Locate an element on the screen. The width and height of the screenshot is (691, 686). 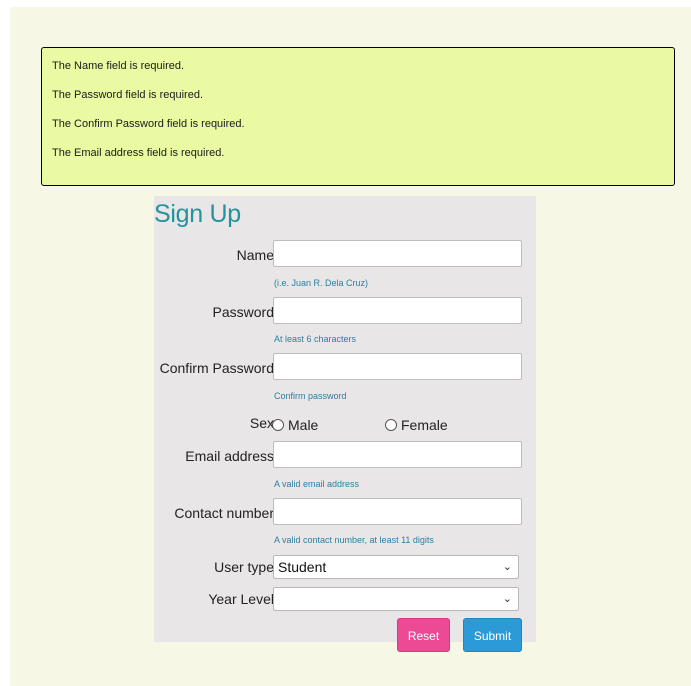
error-password-required: The Password field is required. is located at coordinates (128, 95).